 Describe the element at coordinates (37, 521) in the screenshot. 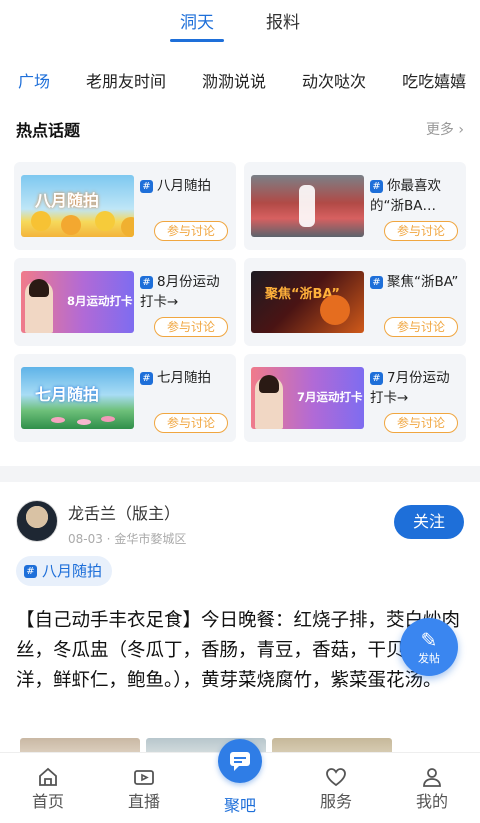

I see `avatar` at that location.